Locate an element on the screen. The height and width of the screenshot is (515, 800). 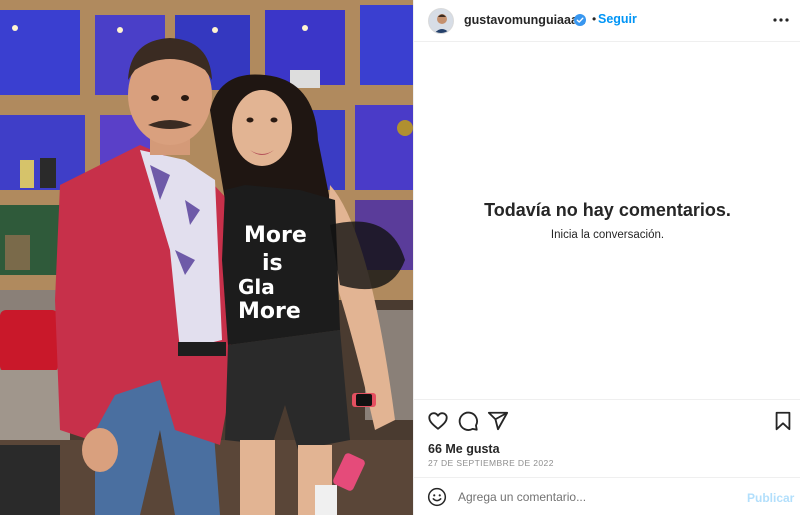
post-actions-bar is located at coordinates (607, 420).